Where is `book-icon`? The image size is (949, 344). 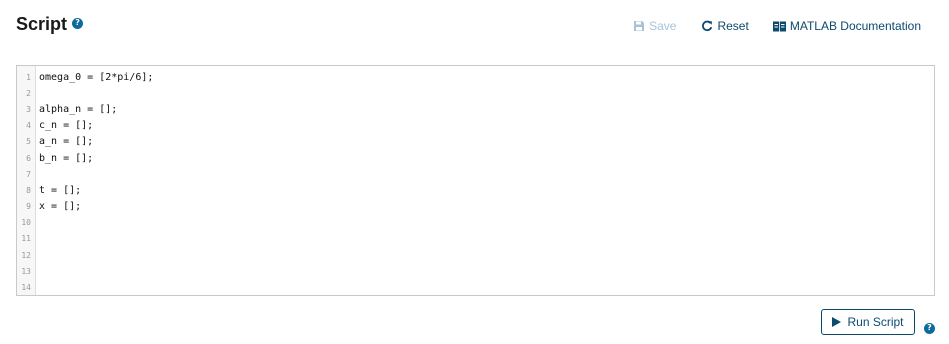
book-icon is located at coordinates (779, 26).